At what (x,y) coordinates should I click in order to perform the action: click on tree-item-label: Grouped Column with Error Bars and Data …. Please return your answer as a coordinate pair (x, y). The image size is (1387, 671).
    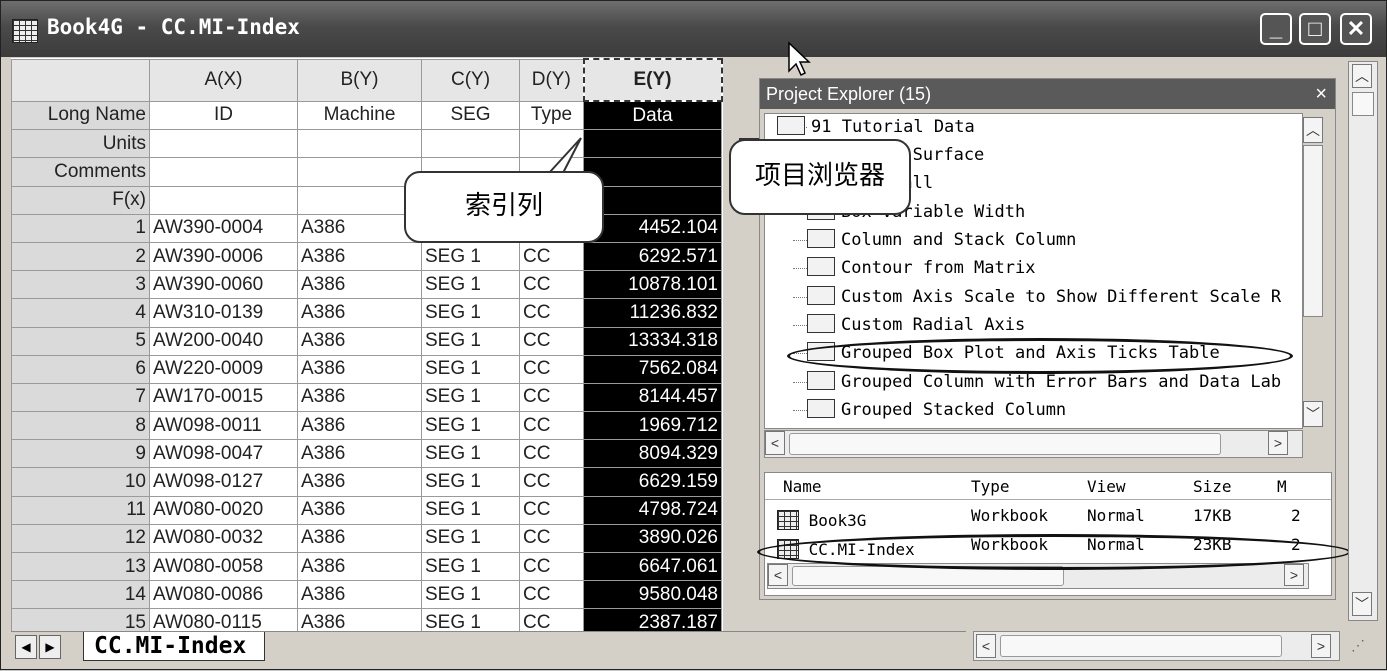
    Looking at the image, I should click on (1061, 382).